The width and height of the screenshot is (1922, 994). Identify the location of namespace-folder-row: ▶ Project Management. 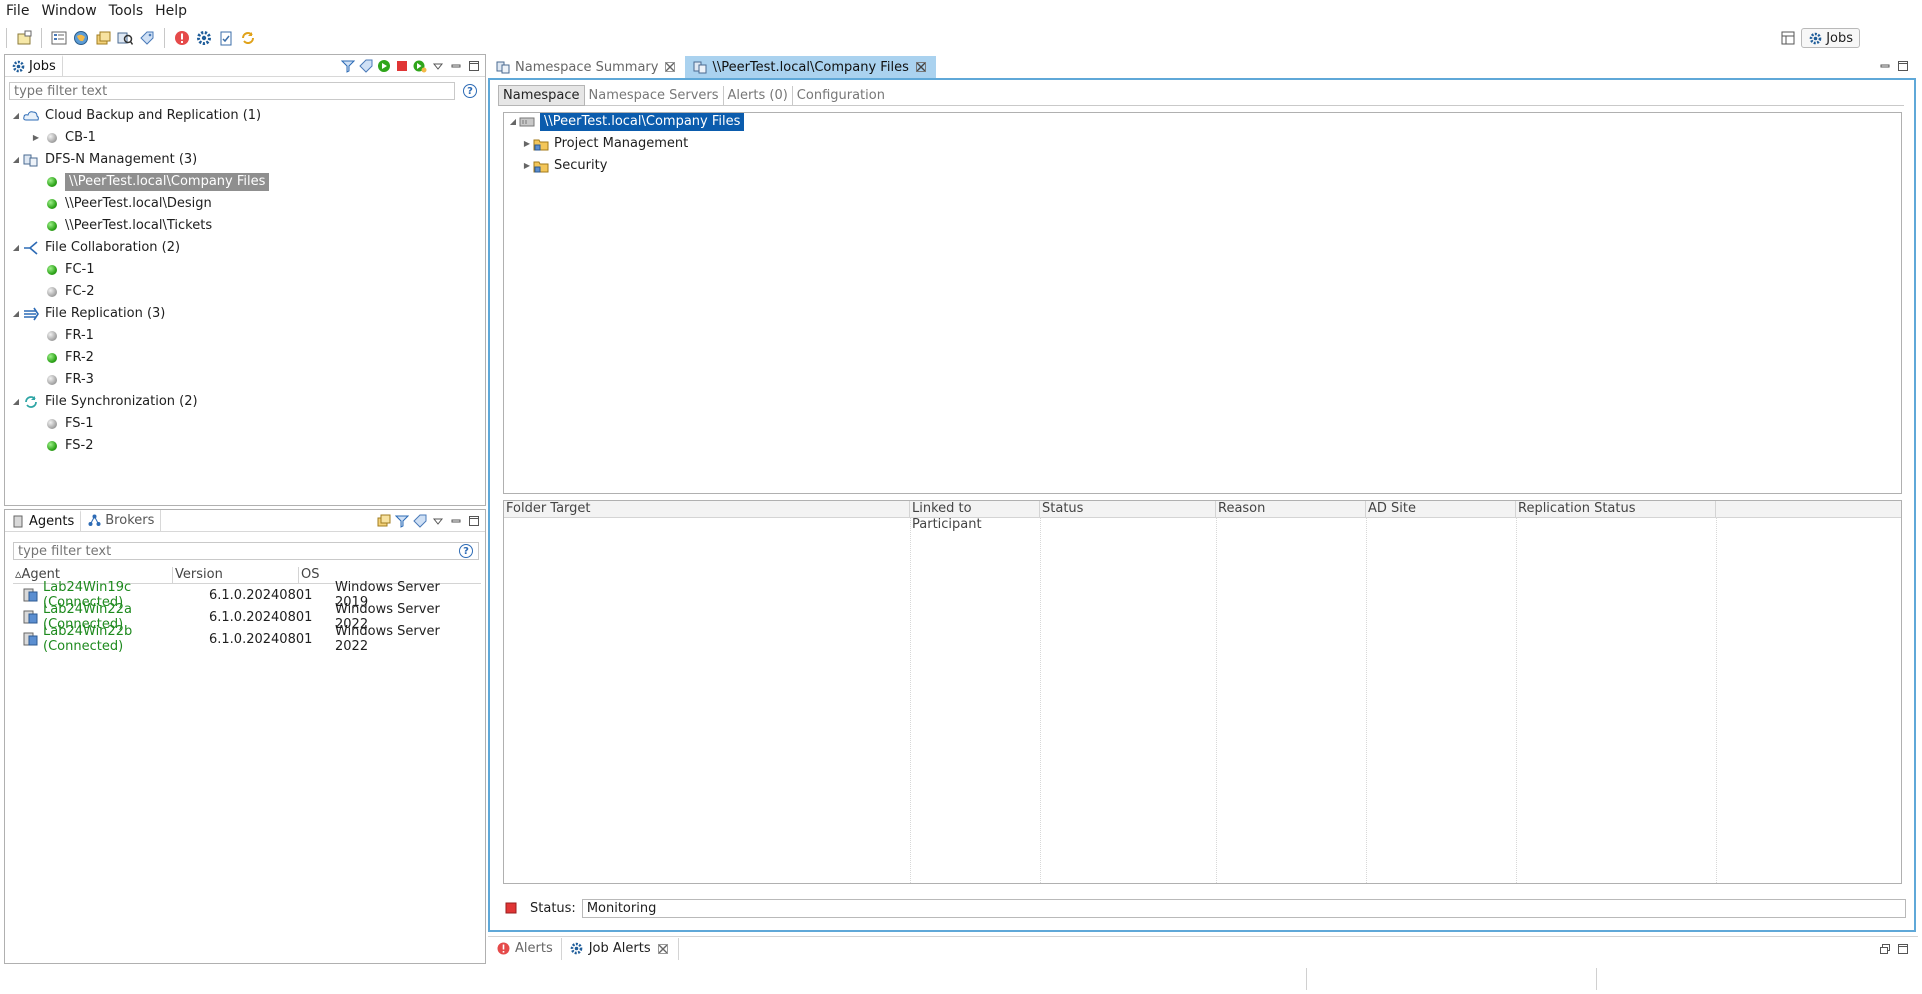
(605, 144).